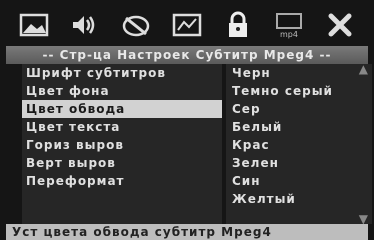 This screenshot has width=374, height=240. I want to click on menu-item-text-color: Цвет текста, so click(122, 127).